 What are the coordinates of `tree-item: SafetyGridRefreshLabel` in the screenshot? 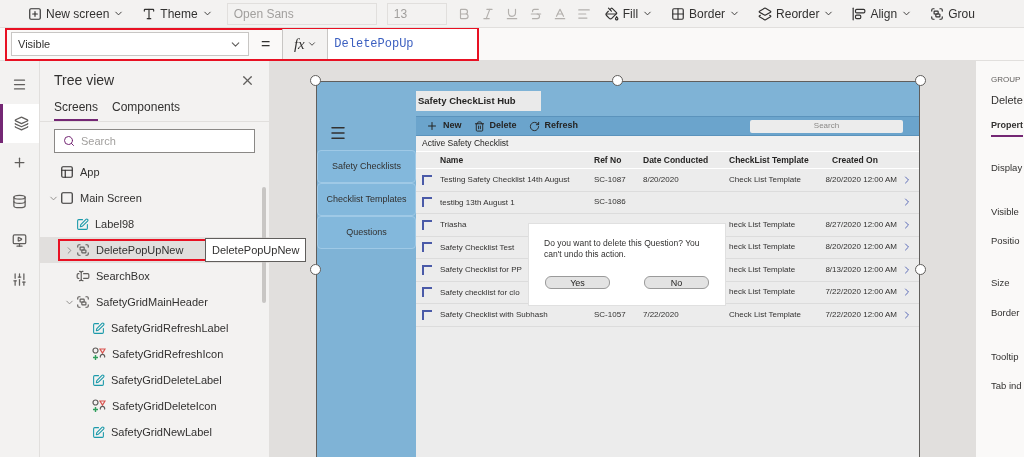 It's located at (154, 328).